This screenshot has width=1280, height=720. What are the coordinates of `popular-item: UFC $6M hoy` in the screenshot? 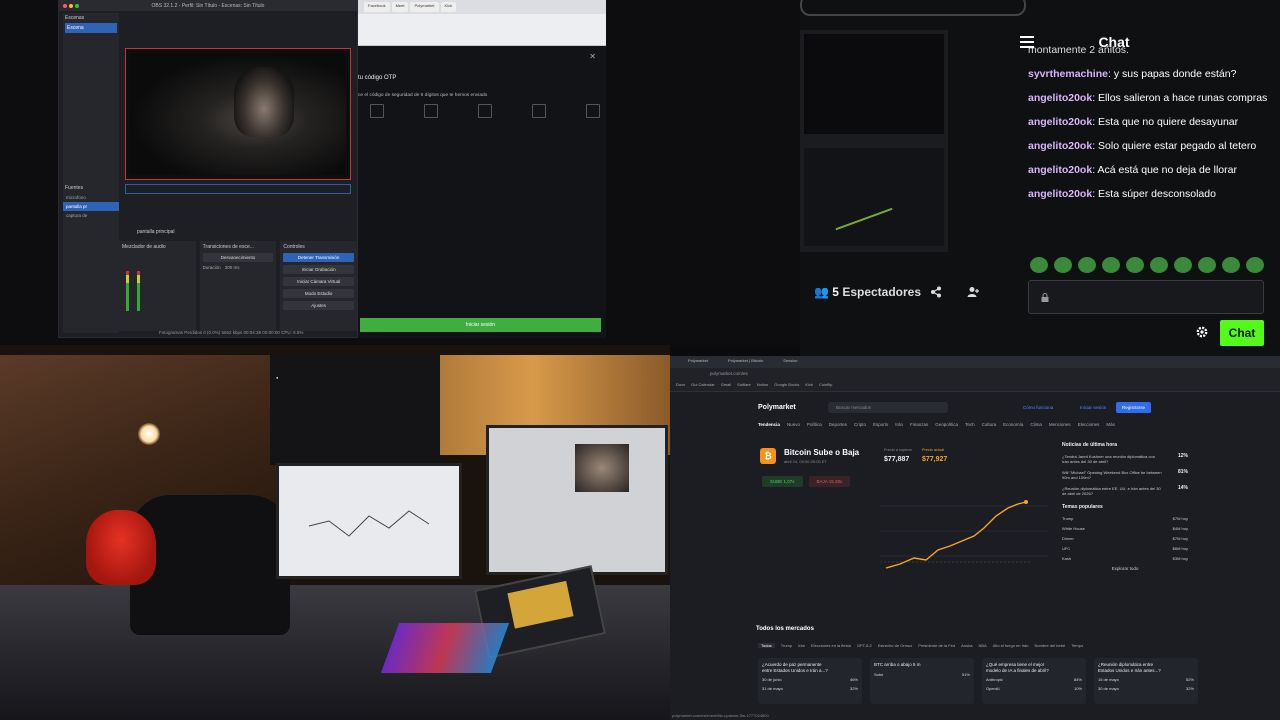 It's located at (1125, 548).